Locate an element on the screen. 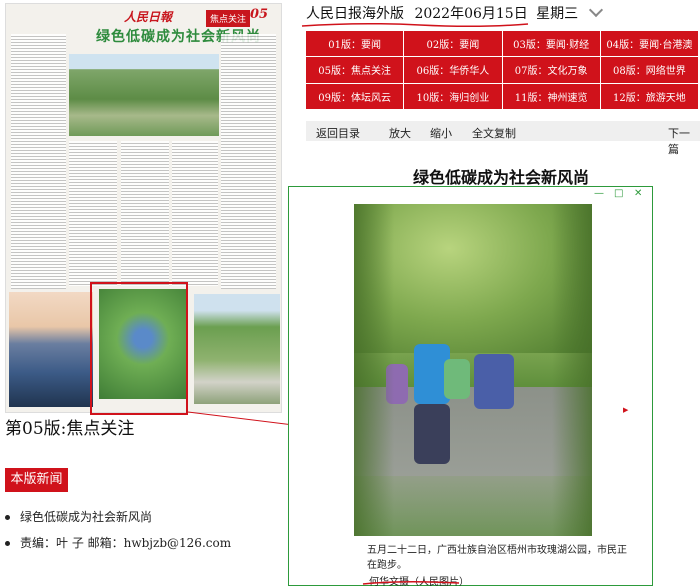 The image size is (700, 588). edition-link: 10版：海归创业 is located at coordinates (453, 96).